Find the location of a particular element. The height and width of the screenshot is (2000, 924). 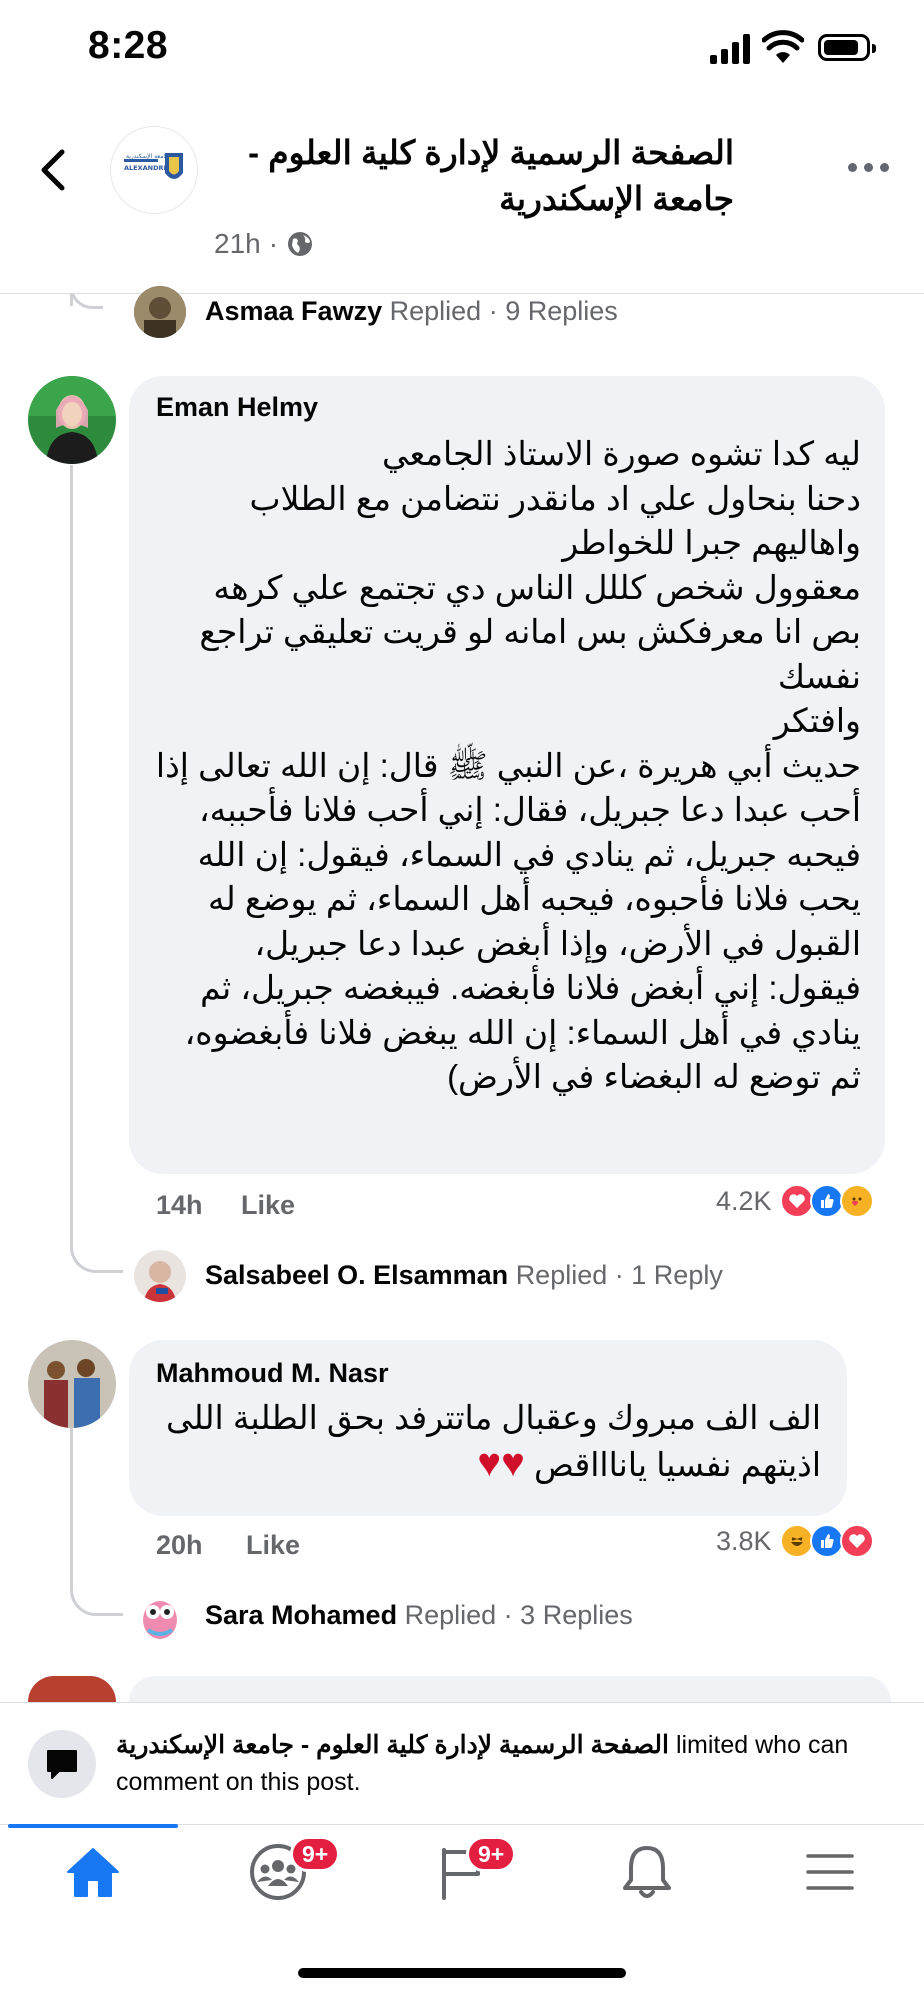

university-logo-icon: جامعة الإسكندرية ALEXANDRIA is located at coordinates (154, 170).